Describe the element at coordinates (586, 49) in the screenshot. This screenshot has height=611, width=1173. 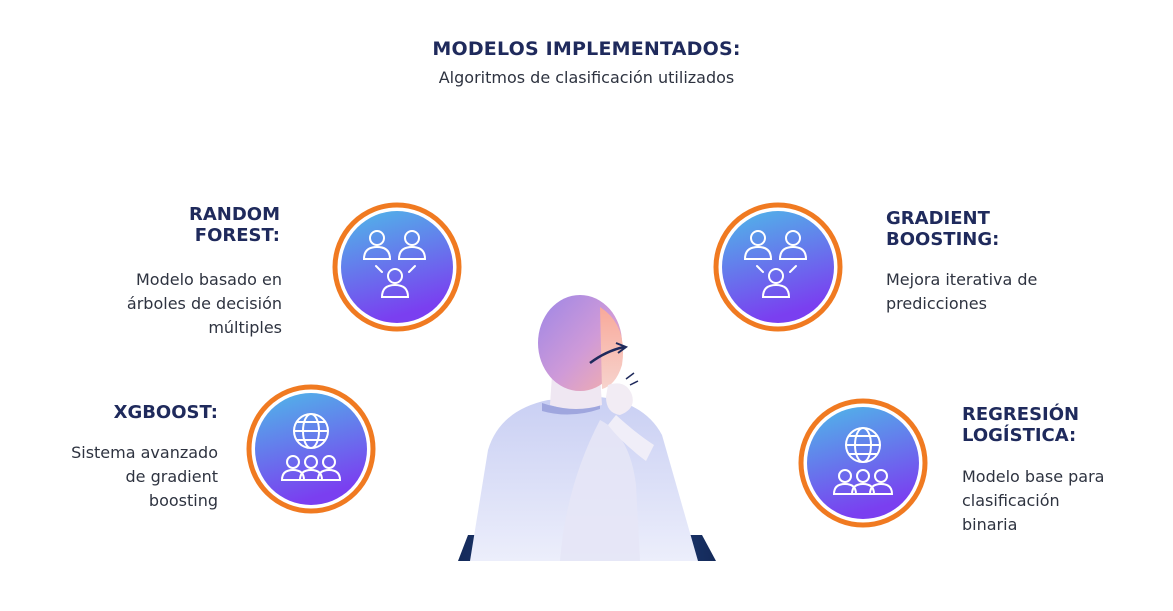
I see `page-title: MODELOS IMPLEMENTADOS:` at that location.